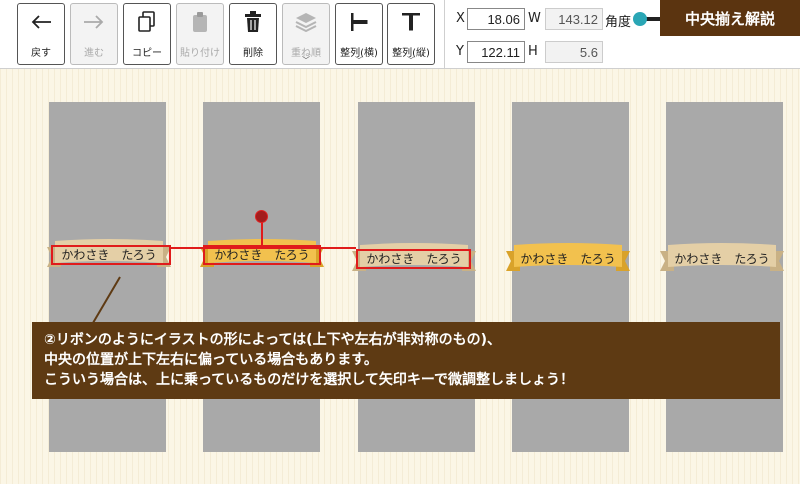 The image size is (800, 484). I want to click on h-field, so click(574, 52).